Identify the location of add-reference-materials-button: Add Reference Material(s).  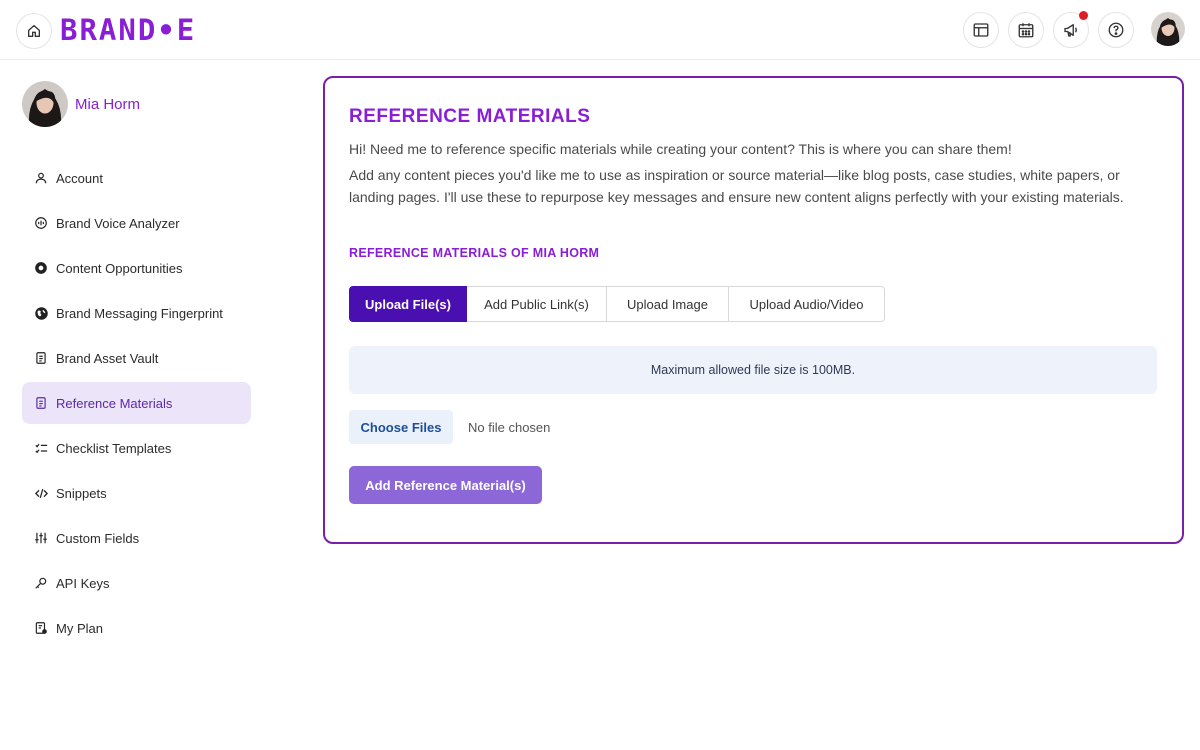
(445, 485).